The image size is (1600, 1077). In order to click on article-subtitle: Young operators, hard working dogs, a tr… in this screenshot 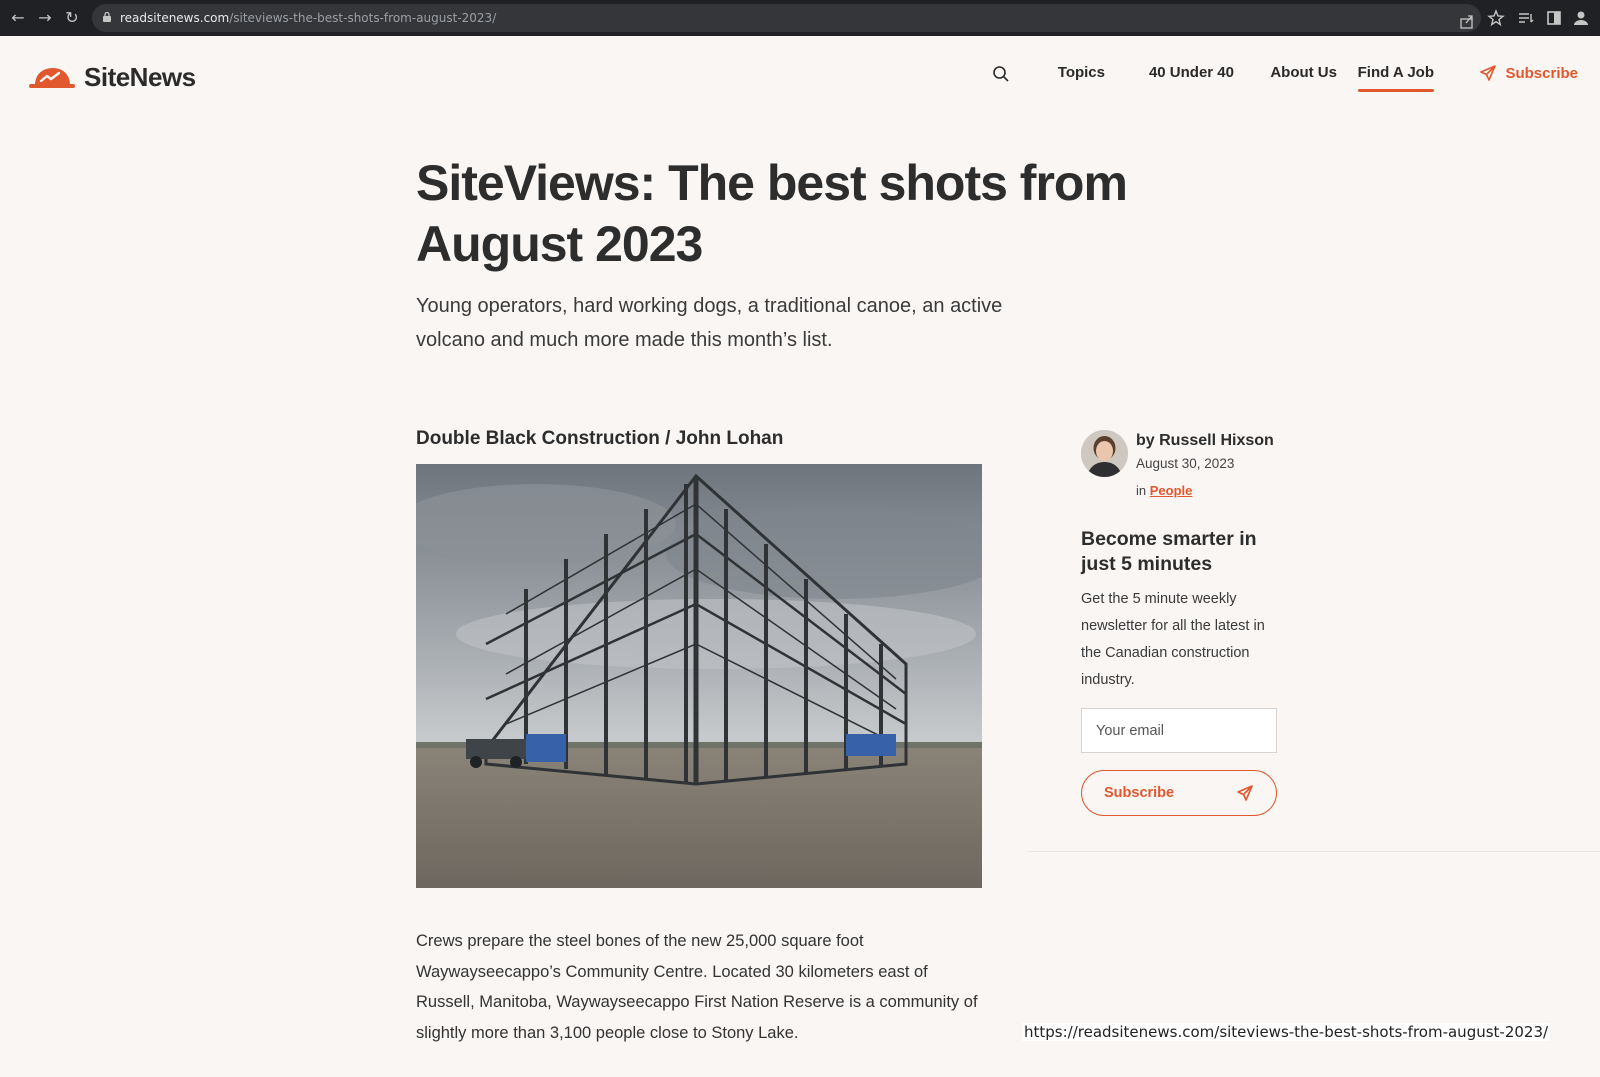, I will do `click(709, 323)`.